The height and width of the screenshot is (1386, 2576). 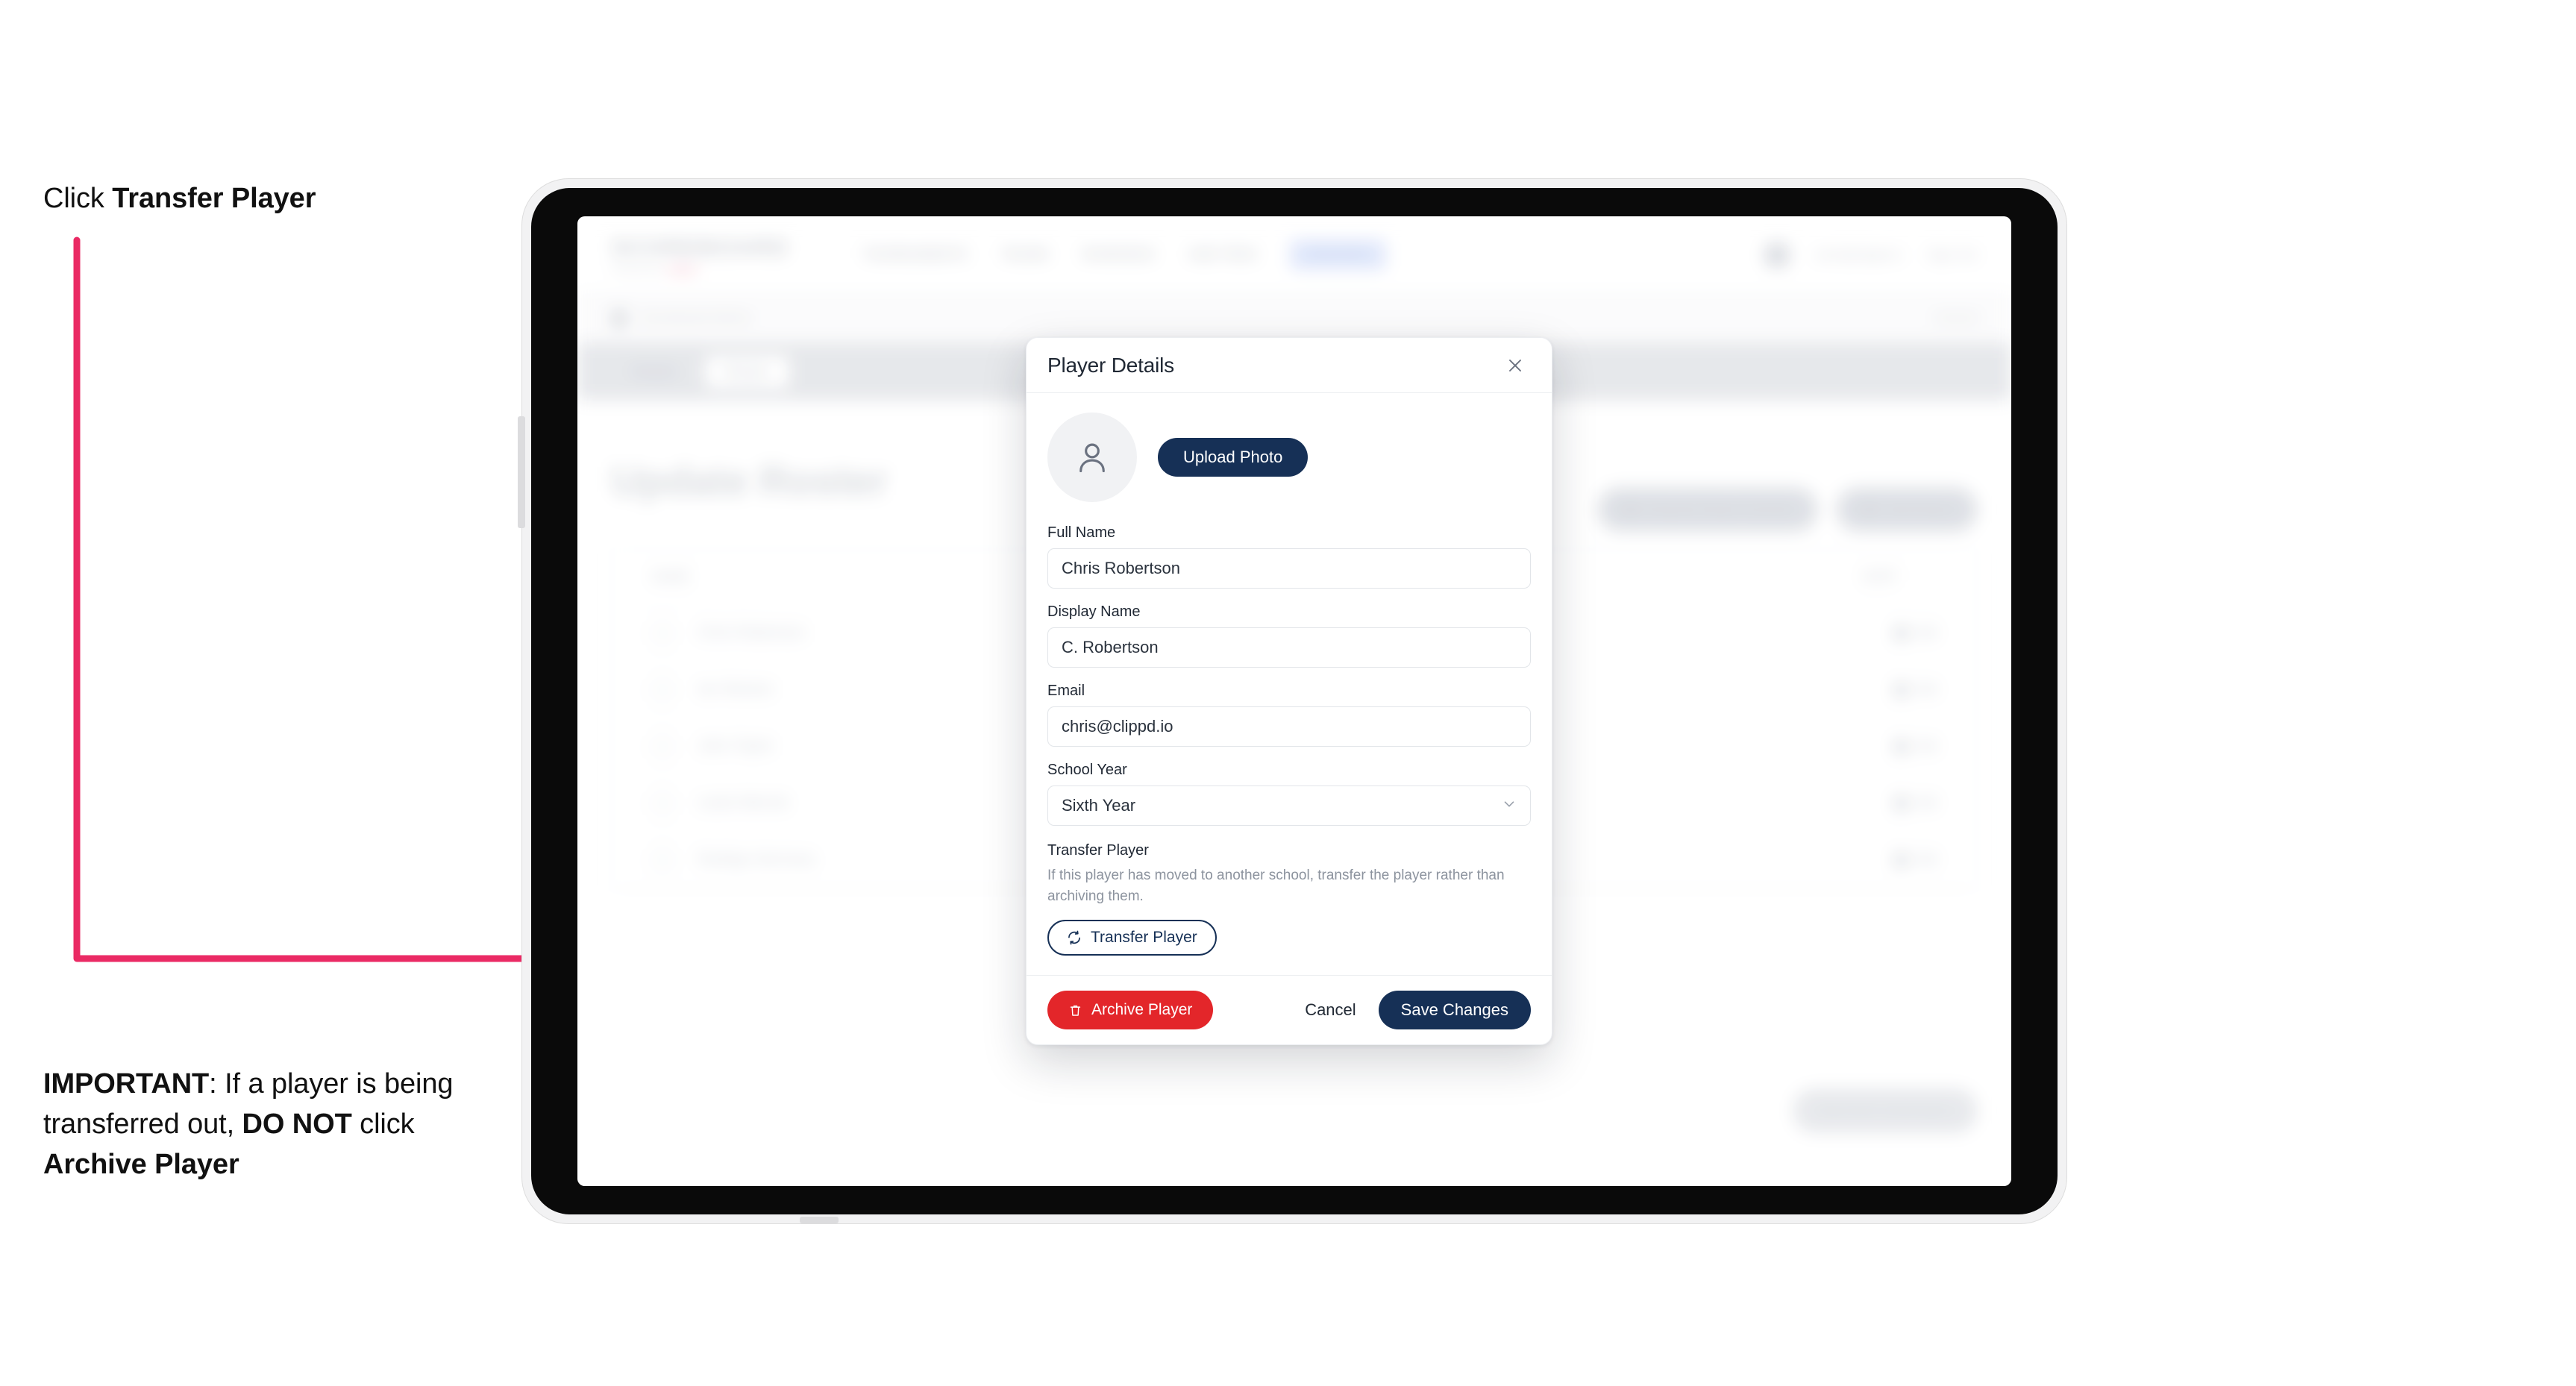 I want to click on annotation-bottom-mid2: click, so click(x=383, y=1124).